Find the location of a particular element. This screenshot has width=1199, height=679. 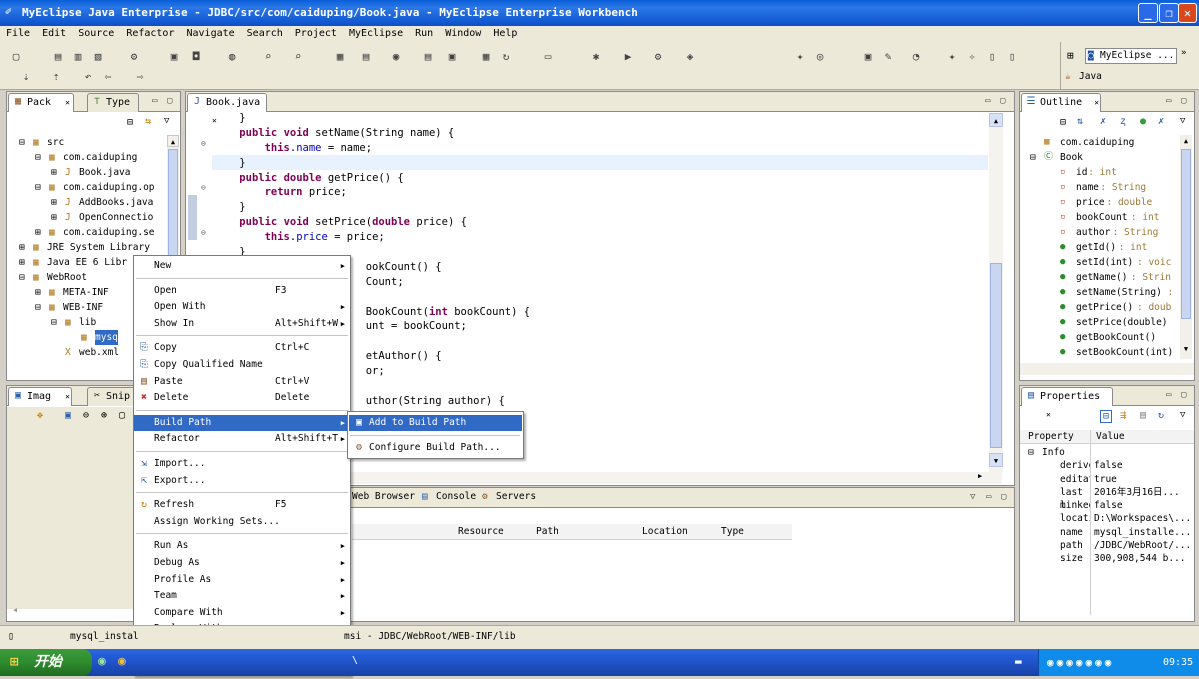

menu-item-copy: ⎘ Copy Ctrl+C is located at coordinates (242, 348).